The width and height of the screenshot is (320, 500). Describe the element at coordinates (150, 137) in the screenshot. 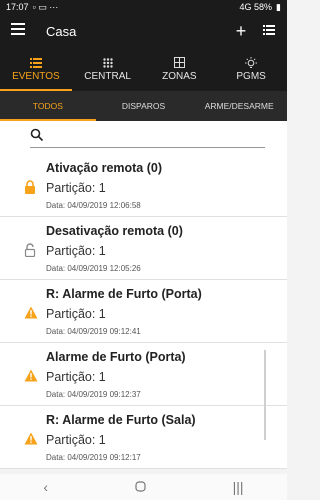

I see `search-input` at that location.